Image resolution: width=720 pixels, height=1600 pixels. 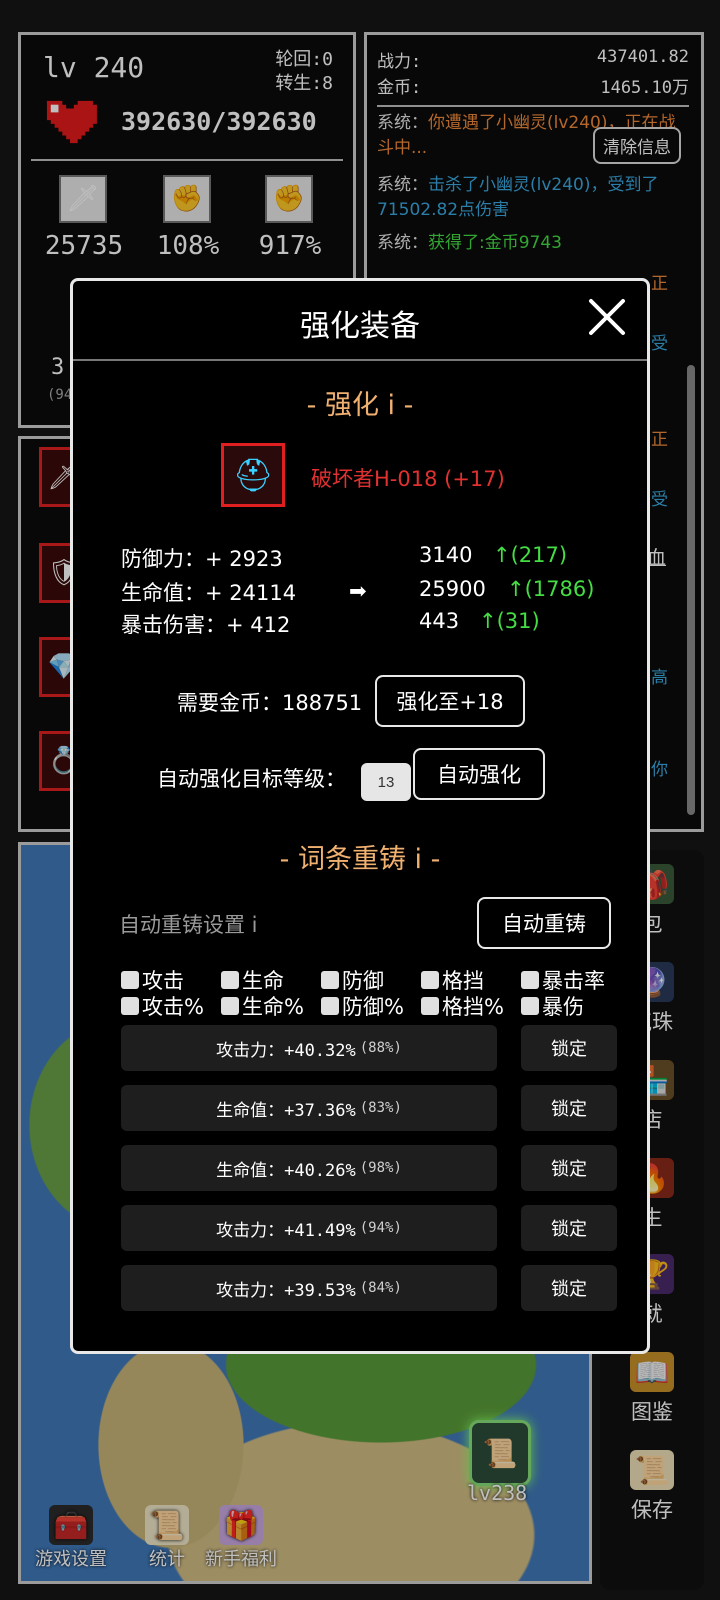 What do you see at coordinates (251, 779) in the screenshot?
I see `auto-target-label: 自动强化目标等级：` at bounding box center [251, 779].